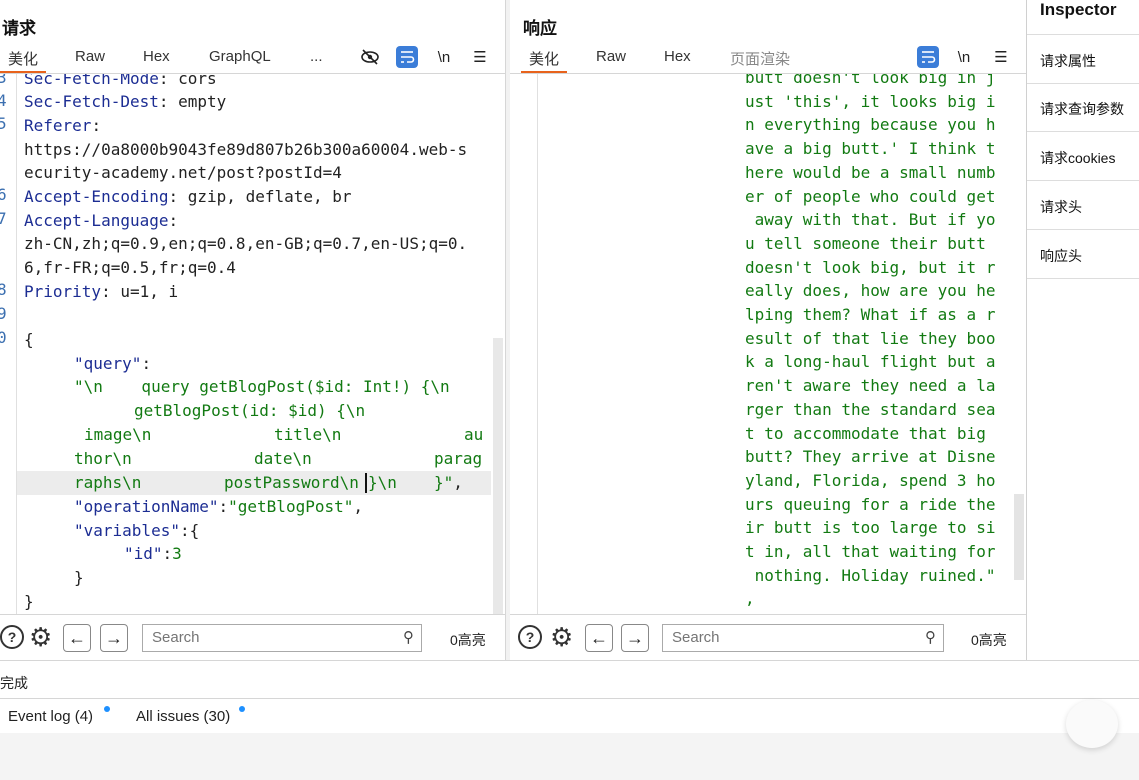 The width and height of the screenshot is (1139, 780). I want to click on request-search-input, so click(267, 637).